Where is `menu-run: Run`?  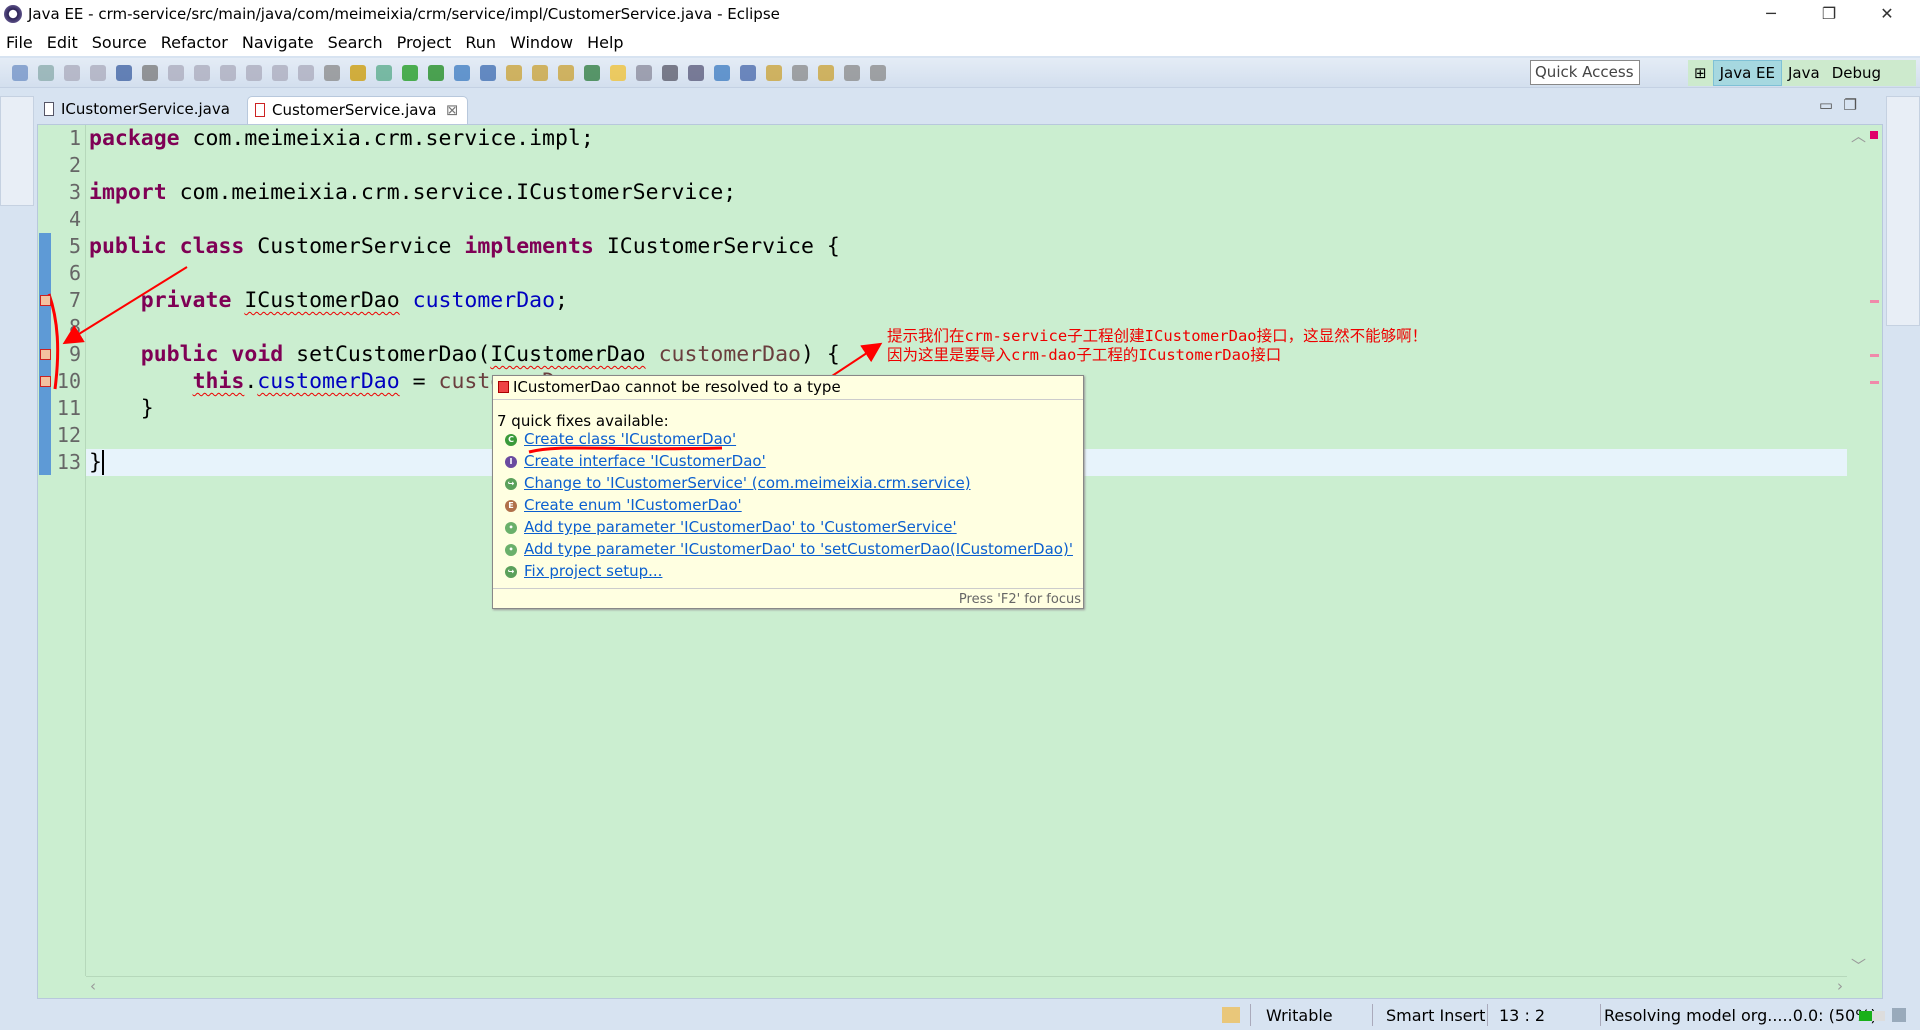
menu-run: Run is located at coordinates (480, 42).